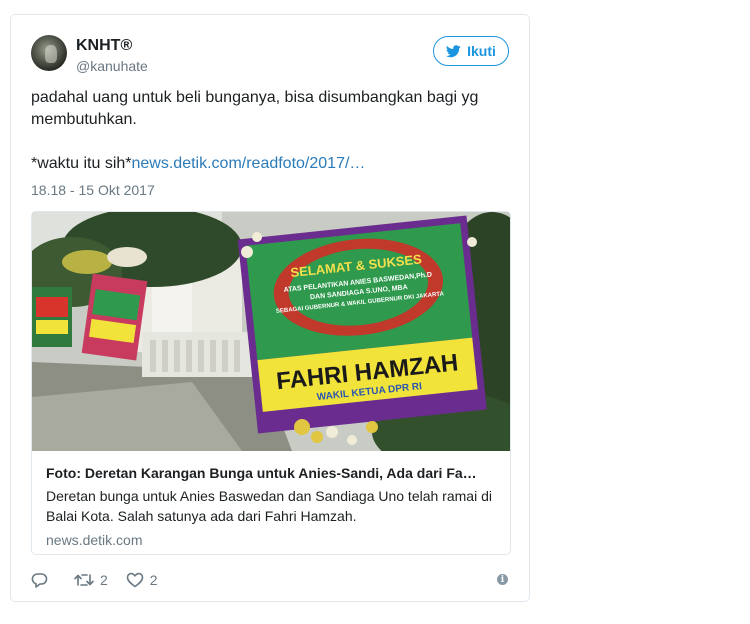 Image resolution: width=750 pixels, height=624 pixels. I want to click on card-domain: news.detik.com, so click(94, 540).